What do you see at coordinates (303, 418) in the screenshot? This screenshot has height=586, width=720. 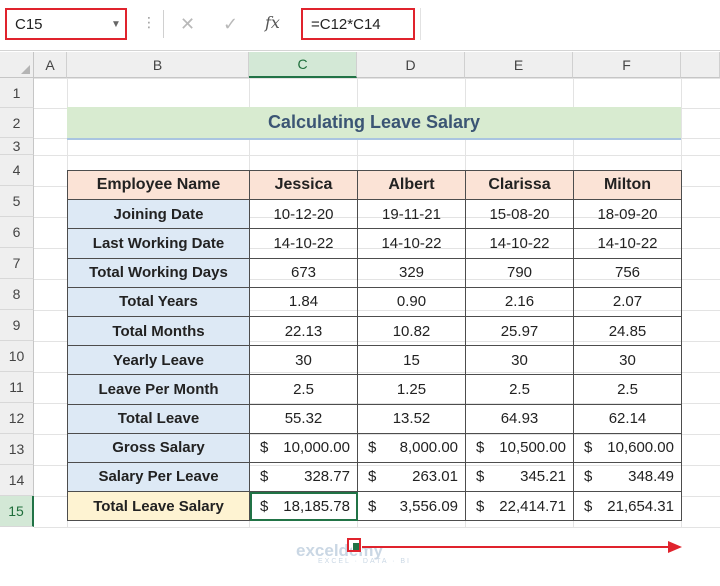 I see `value-cell: 55.32` at bounding box center [303, 418].